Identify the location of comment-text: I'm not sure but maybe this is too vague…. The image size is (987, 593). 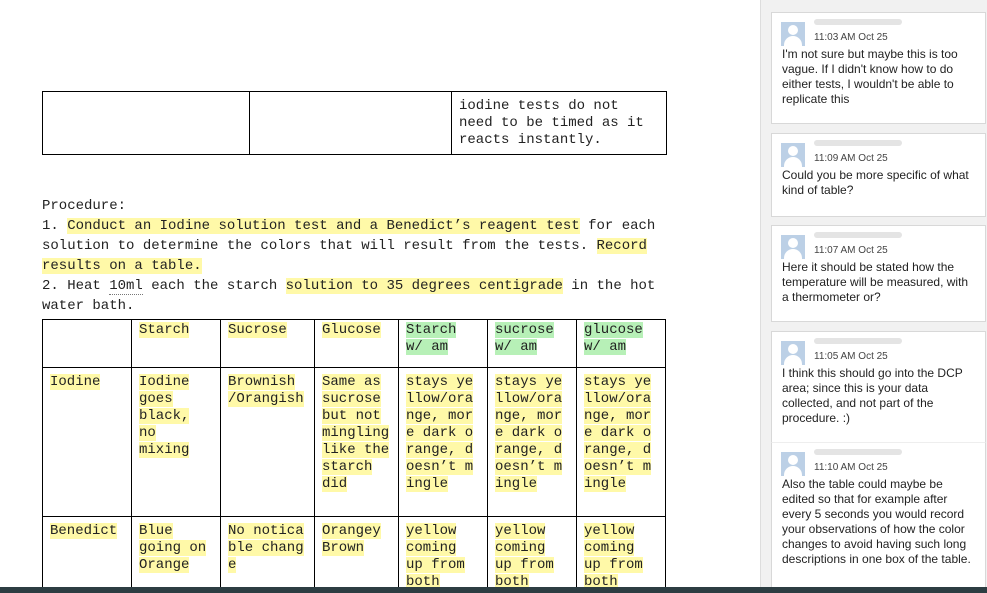
(870, 76).